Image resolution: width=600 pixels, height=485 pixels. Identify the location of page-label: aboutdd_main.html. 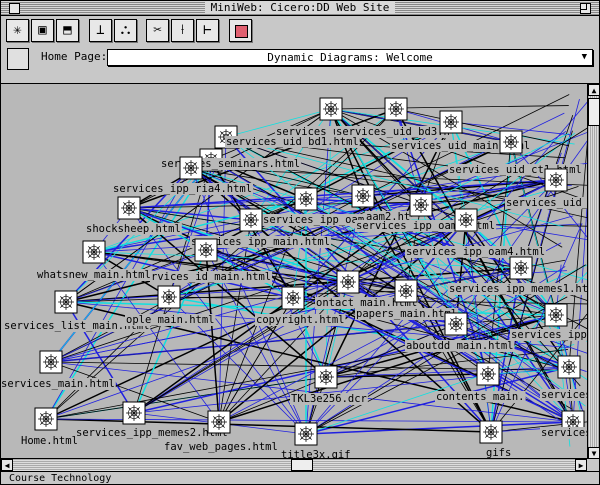
(459, 346).